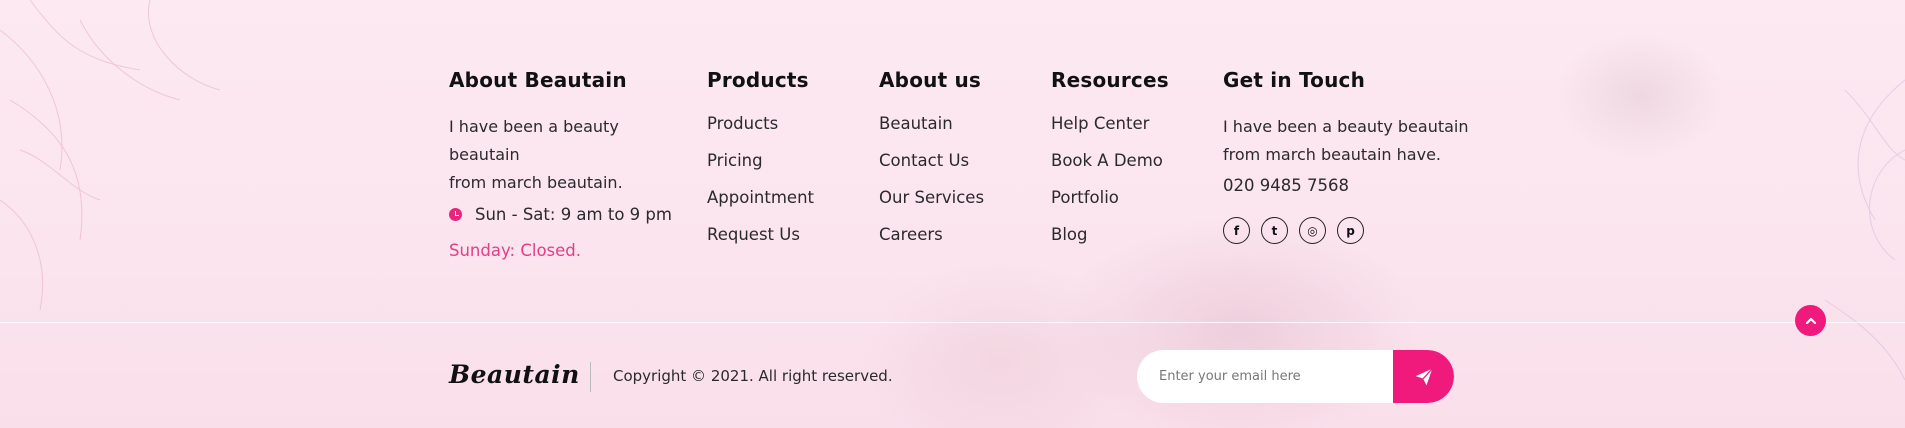  Describe the element at coordinates (1312, 230) in the screenshot. I see `instagram-icon: ◎` at that location.